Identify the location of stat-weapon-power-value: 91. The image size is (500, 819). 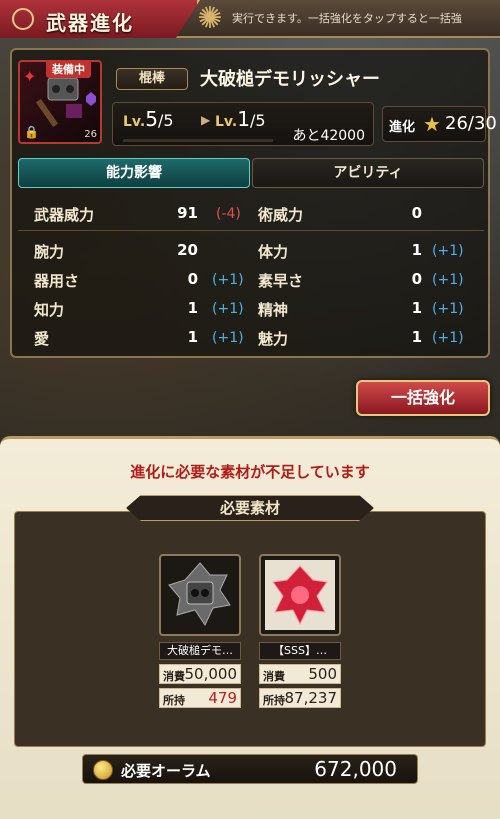
(187, 213).